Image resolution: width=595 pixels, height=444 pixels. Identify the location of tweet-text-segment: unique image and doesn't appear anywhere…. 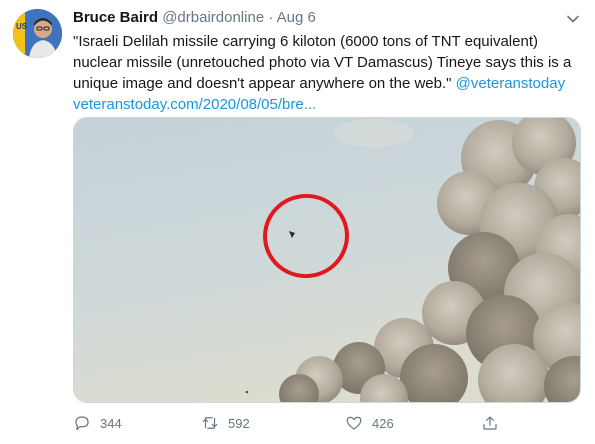
(264, 83).